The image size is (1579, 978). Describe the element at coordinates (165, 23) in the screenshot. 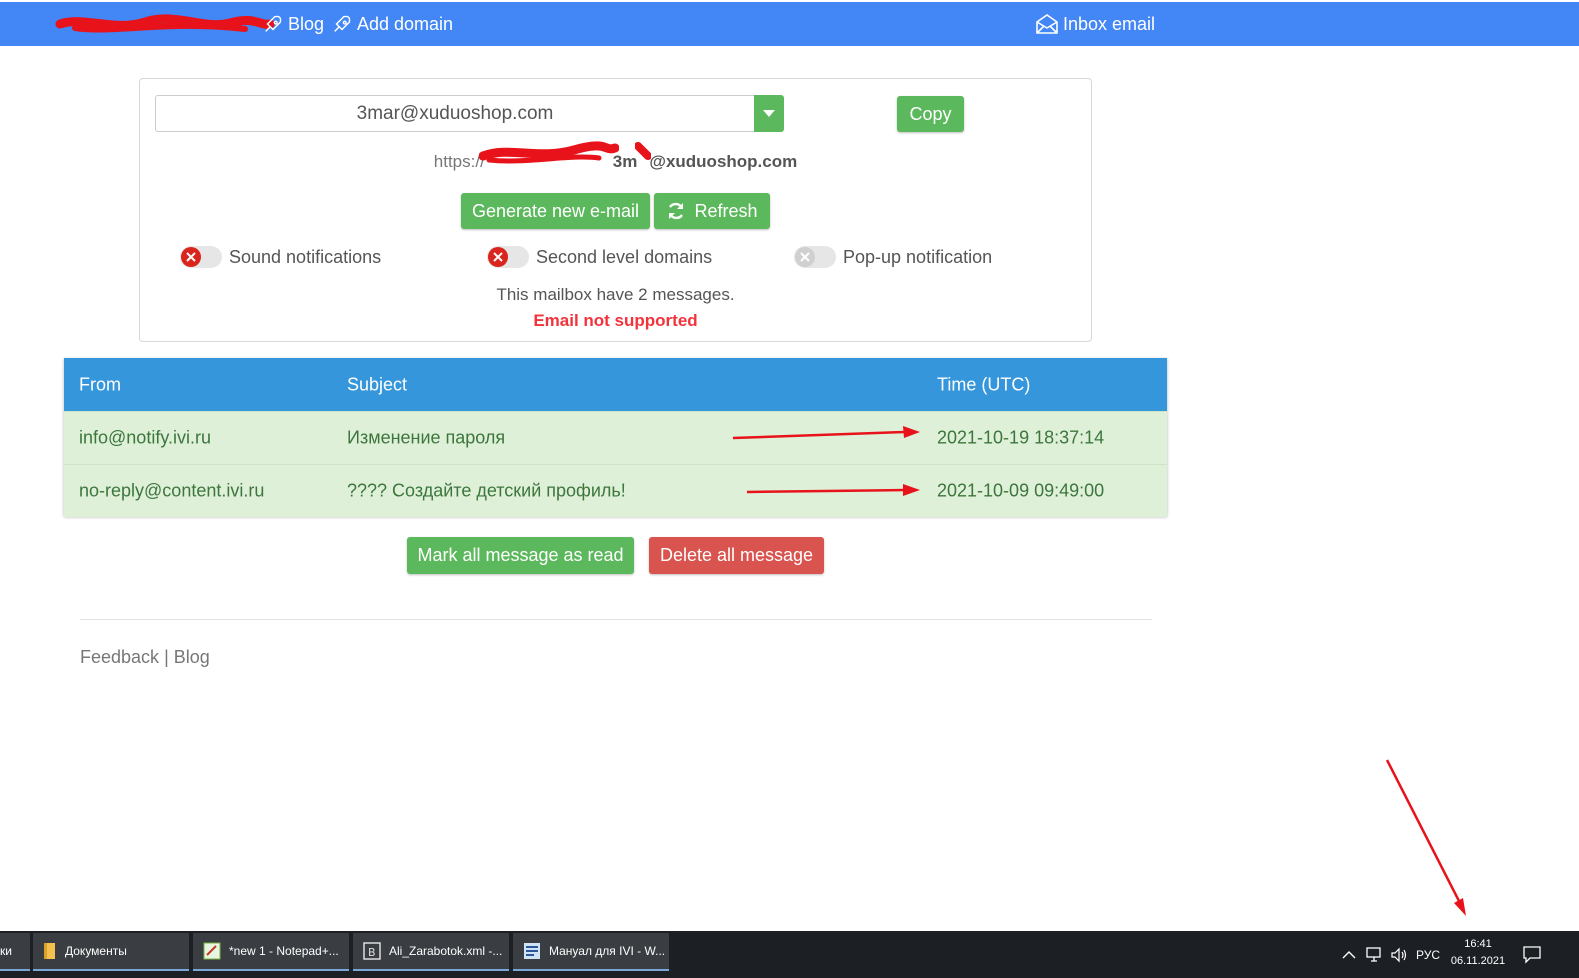

I see `redacted-logo-scribble` at that location.